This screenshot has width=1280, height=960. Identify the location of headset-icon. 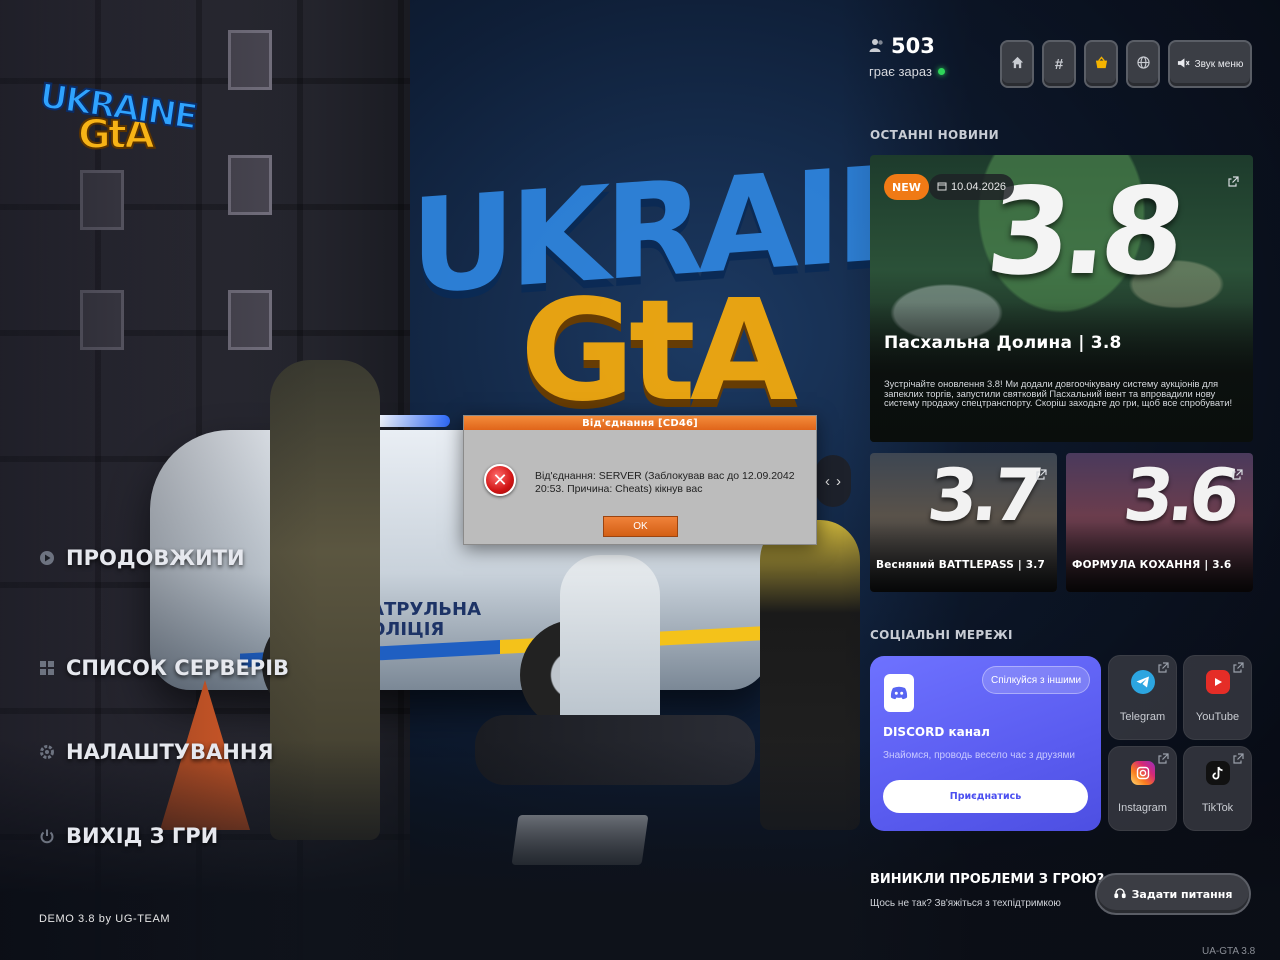
(1119, 894).